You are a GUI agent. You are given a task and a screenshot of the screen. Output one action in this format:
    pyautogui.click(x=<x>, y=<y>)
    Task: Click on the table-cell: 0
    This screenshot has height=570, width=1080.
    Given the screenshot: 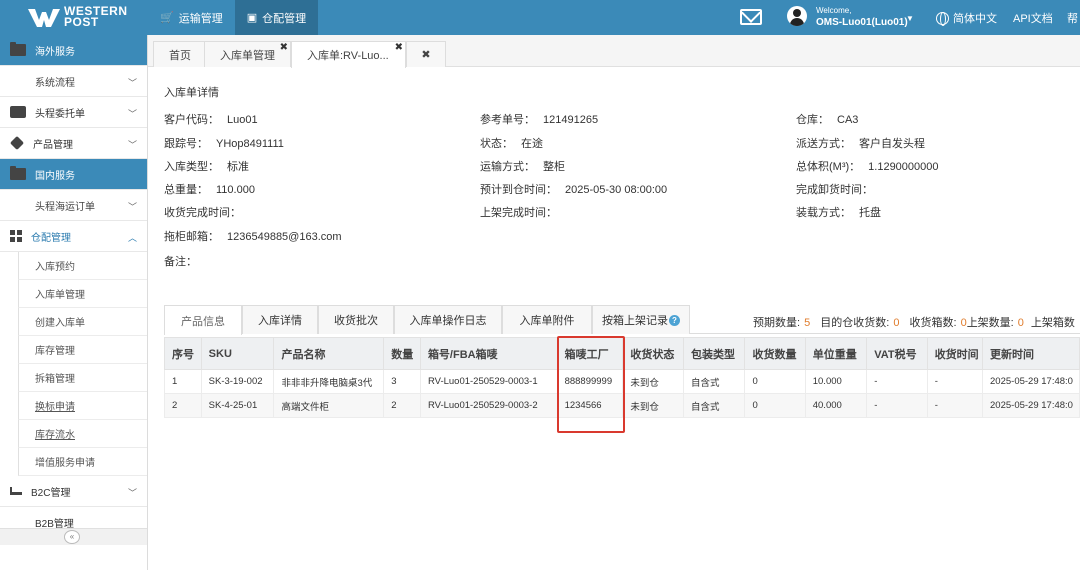 What is the action you would take?
    pyautogui.click(x=775, y=405)
    